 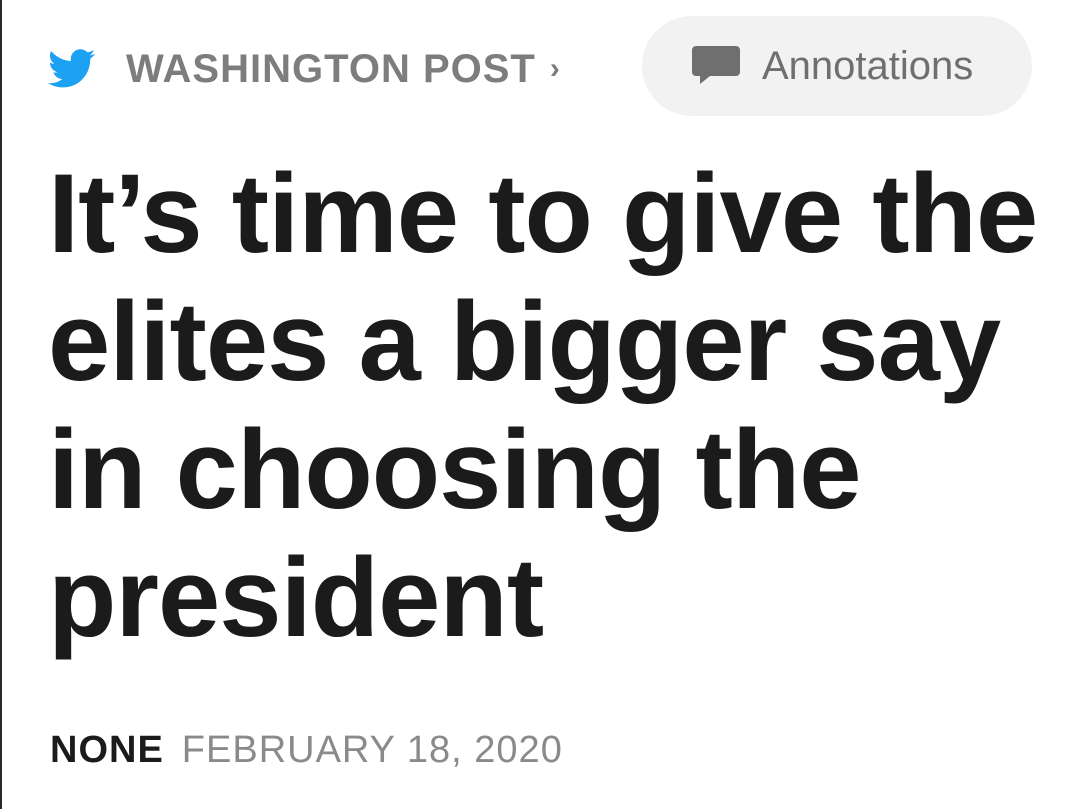 What do you see at coordinates (372, 749) in the screenshot?
I see `publish-date: FEBRUARY 18, 2020` at bounding box center [372, 749].